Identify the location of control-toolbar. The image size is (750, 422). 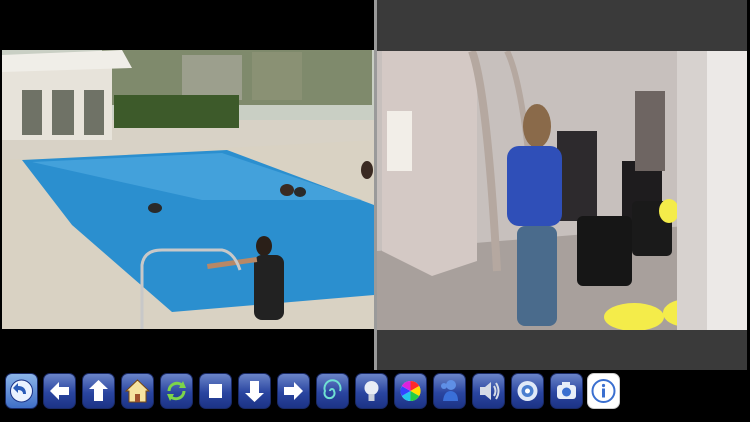
(375, 396).